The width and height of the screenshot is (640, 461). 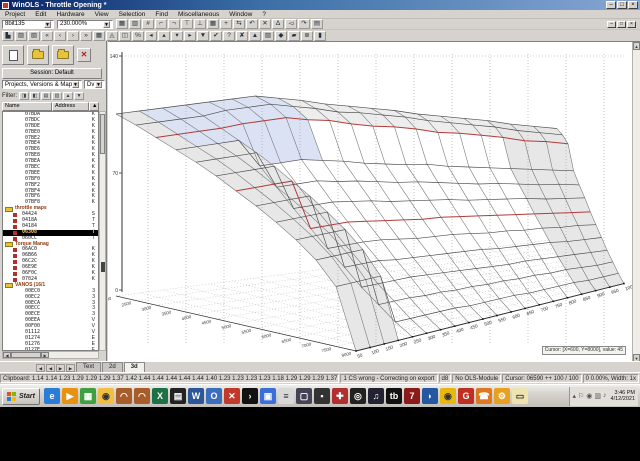 I want to click on difference-icon: Δ, so click(x=278, y=24).